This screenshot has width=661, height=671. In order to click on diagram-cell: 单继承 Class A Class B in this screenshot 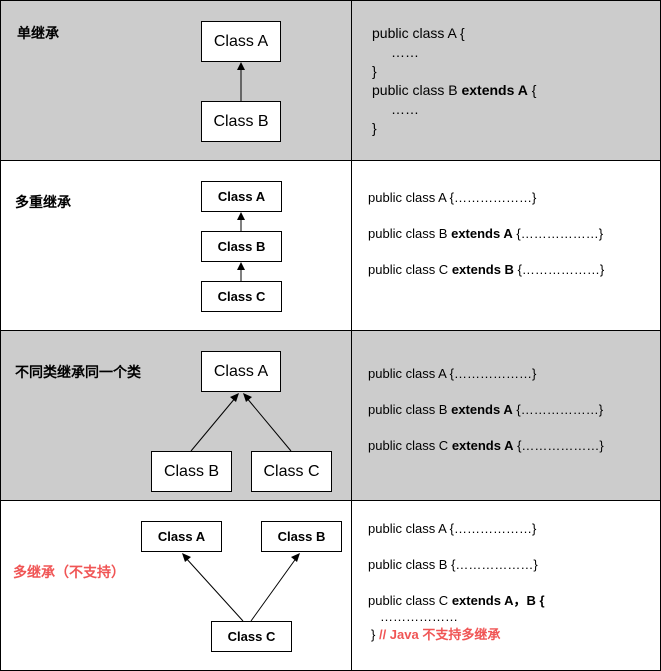, I will do `click(176, 80)`.